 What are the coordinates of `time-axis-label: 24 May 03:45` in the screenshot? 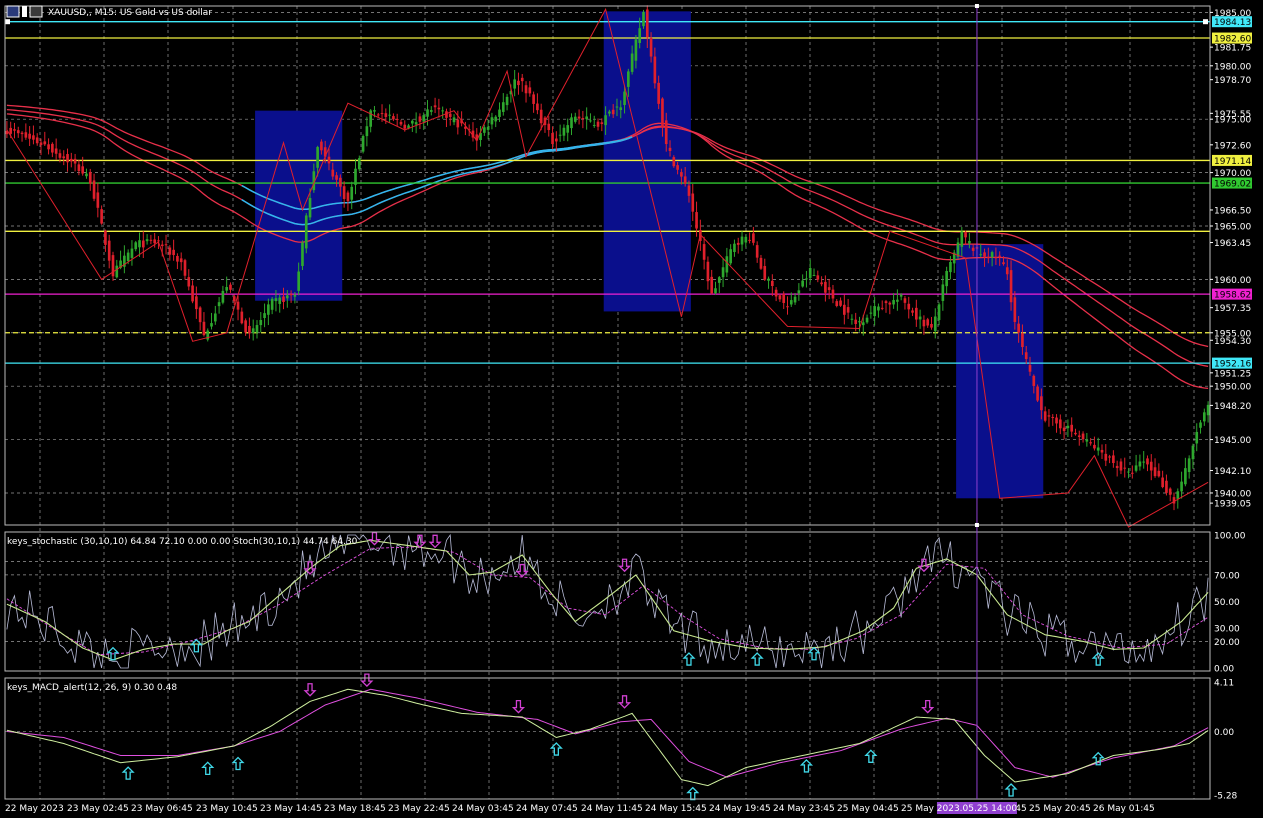 It's located at (483, 809).